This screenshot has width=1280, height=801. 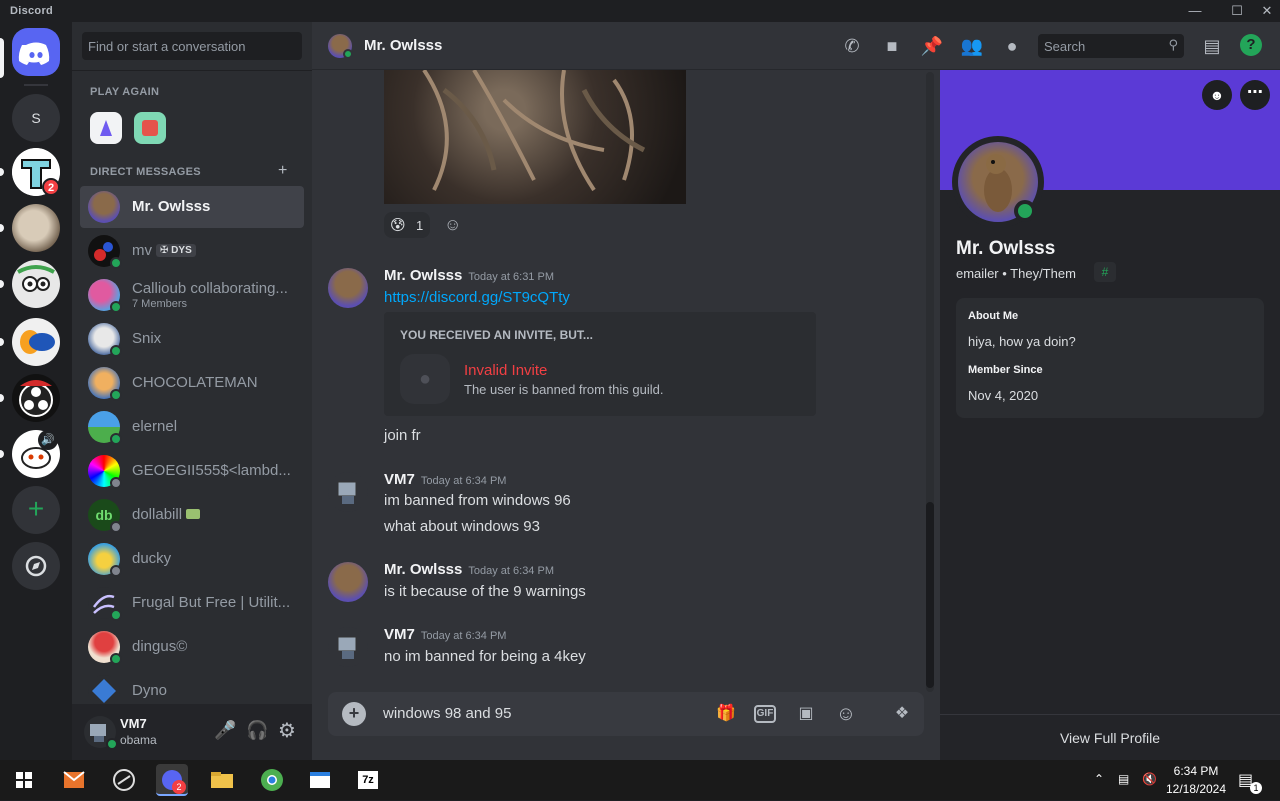 I want to click on settings-gear-icon: ⚙, so click(x=287, y=730).